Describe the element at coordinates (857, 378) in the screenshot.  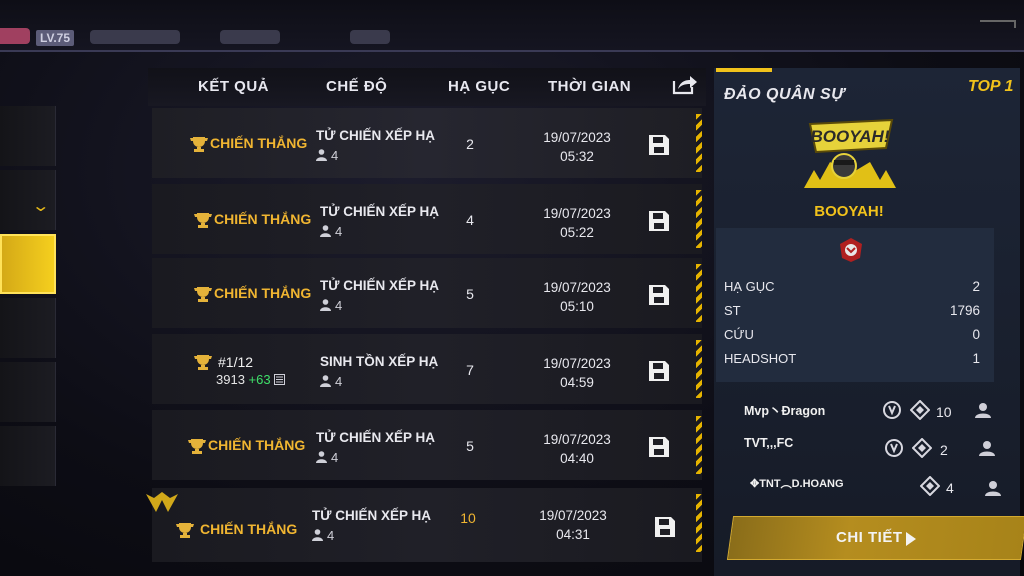
I see `stats-scroll-fade` at that location.